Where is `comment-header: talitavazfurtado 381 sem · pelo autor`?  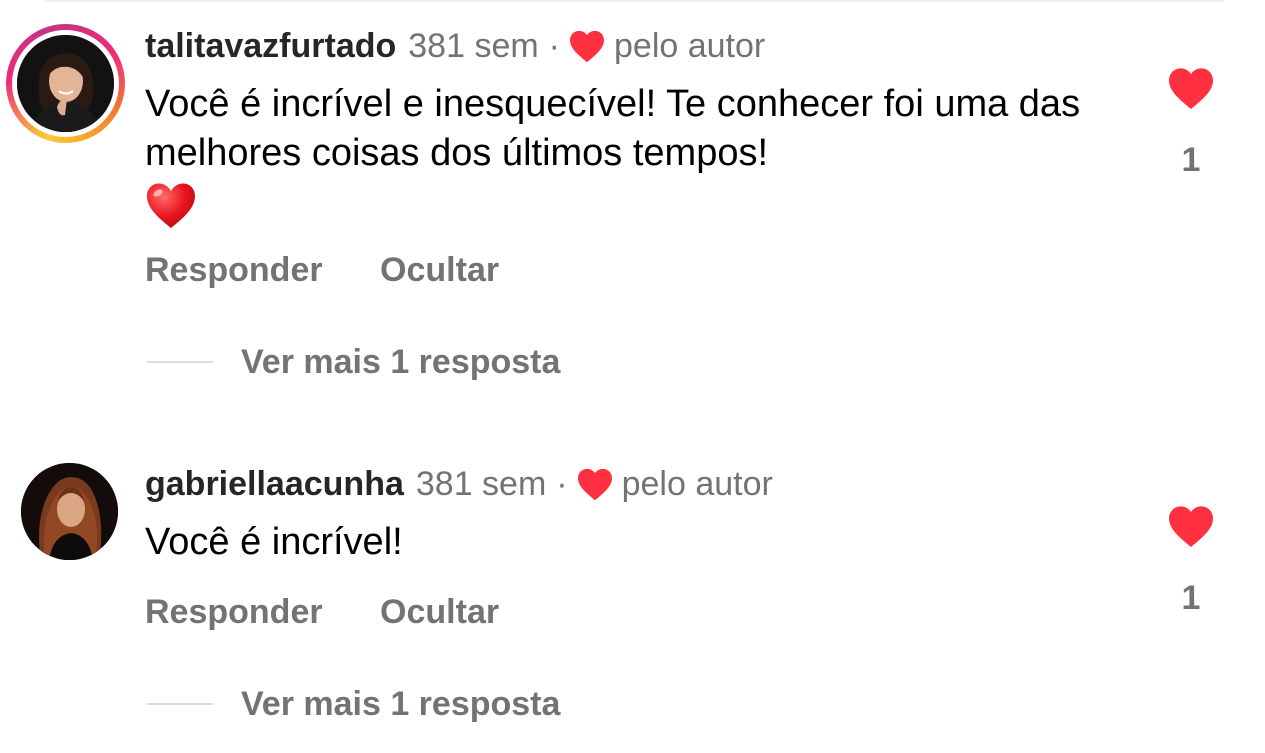
comment-header: talitavazfurtado 381 sem · pelo autor is located at coordinates (455, 46).